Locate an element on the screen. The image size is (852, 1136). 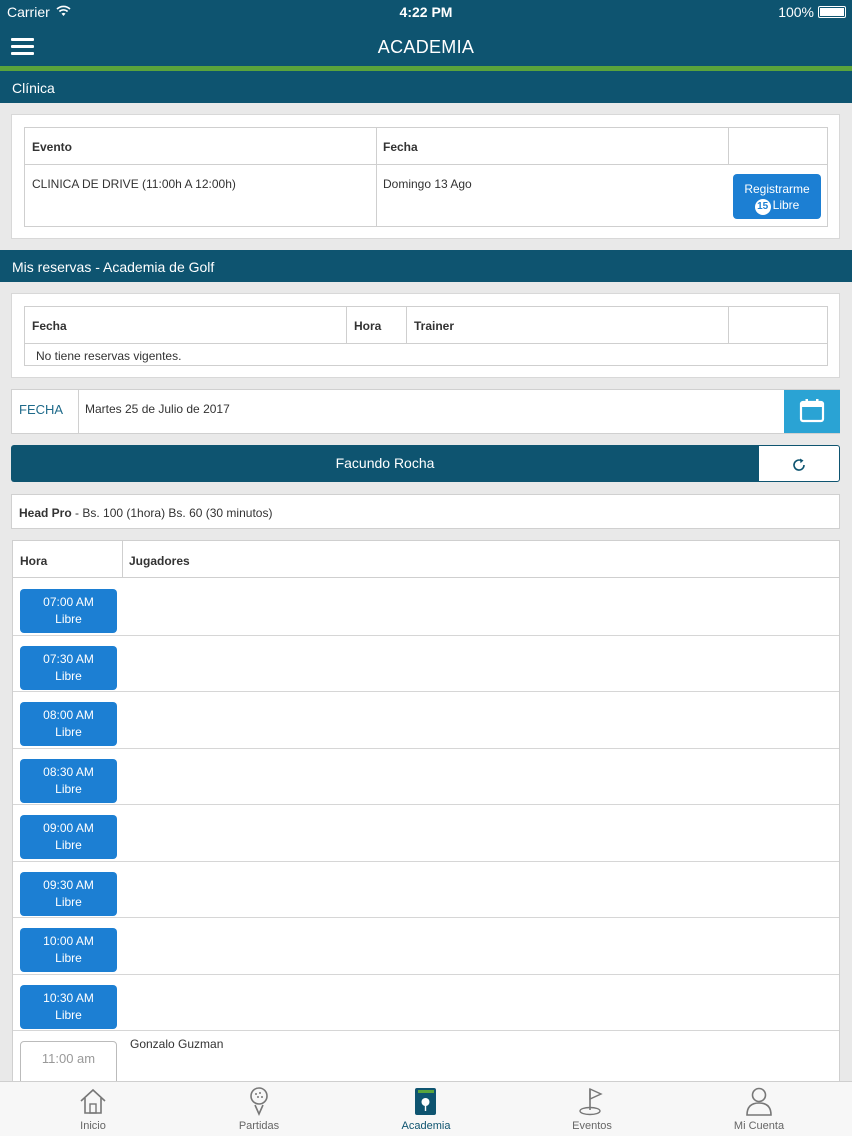
time-slot-button: 10:30 AM Libre is located at coordinates (68, 1006).